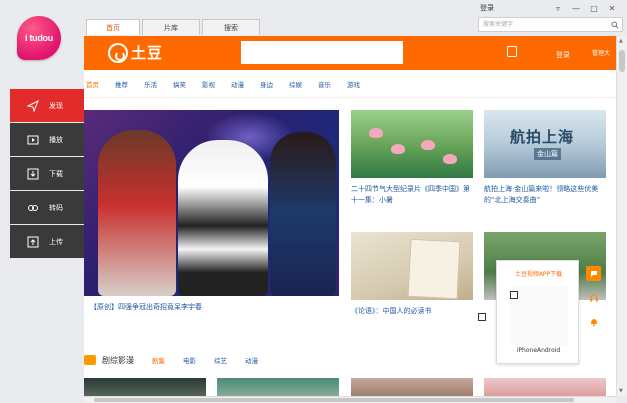 The width and height of the screenshot is (627, 403). I want to click on card-caption: 航拍上海·金山篇来啦！领略这些优美的“北上海交奏曲”, so click(546, 195).